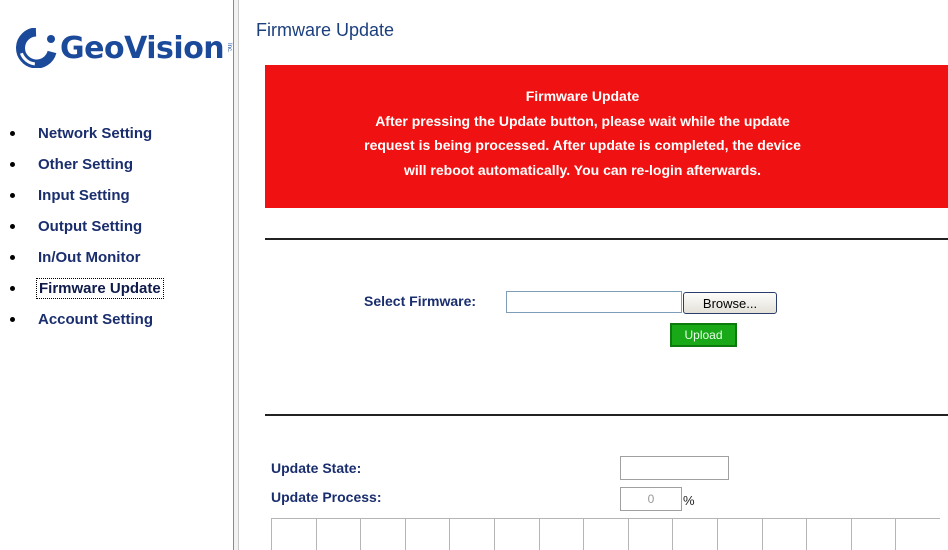 The width and height of the screenshot is (948, 550). What do you see at coordinates (229, 48) in the screenshot?
I see `brand-suffix: Inc.` at bounding box center [229, 48].